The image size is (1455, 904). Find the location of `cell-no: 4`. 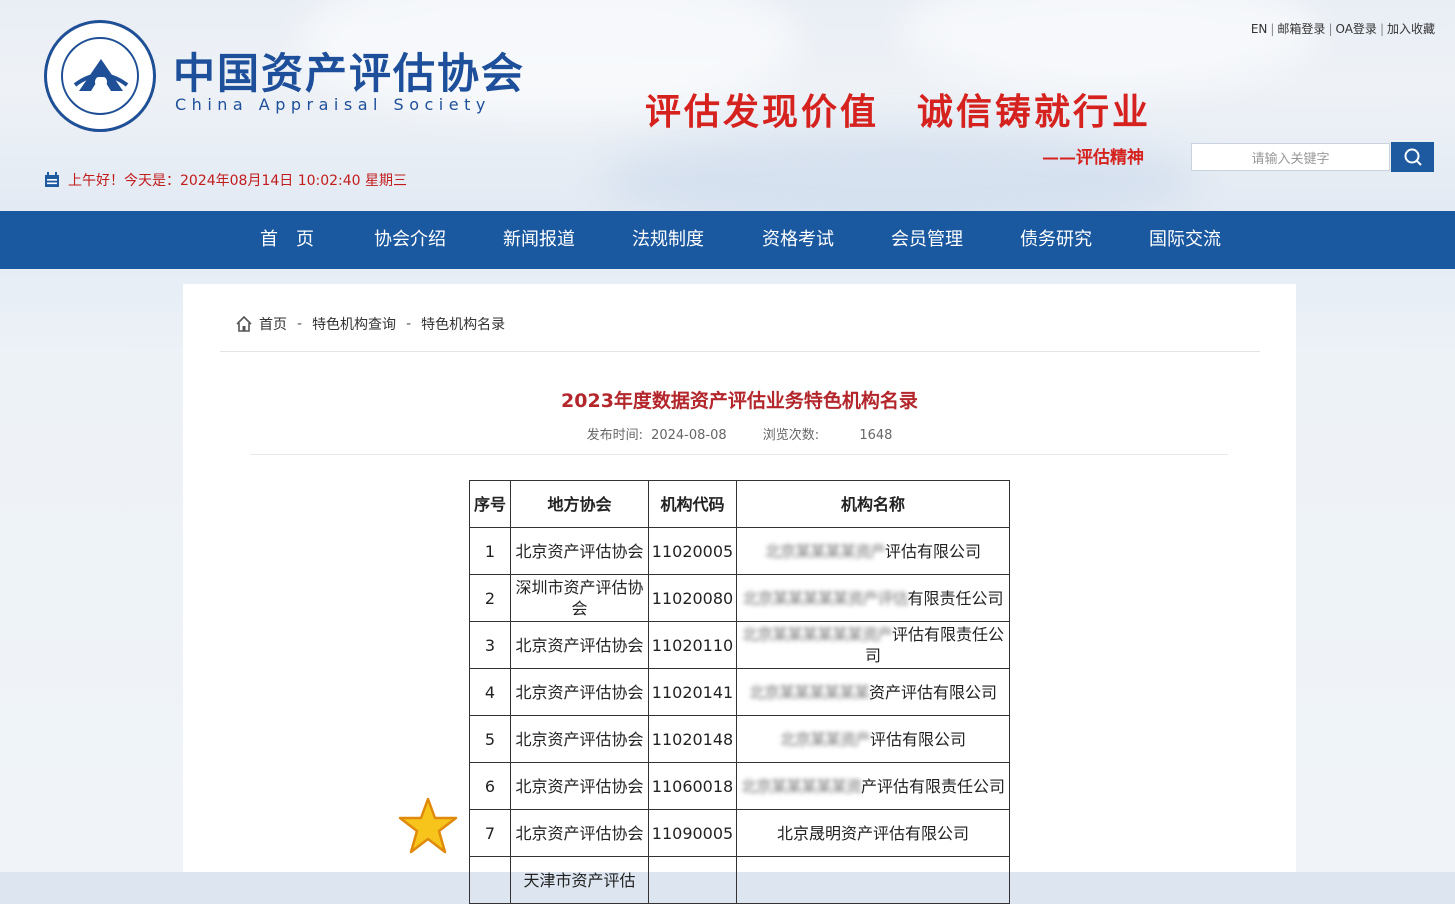

cell-no: 4 is located at coordinates (490, 692).